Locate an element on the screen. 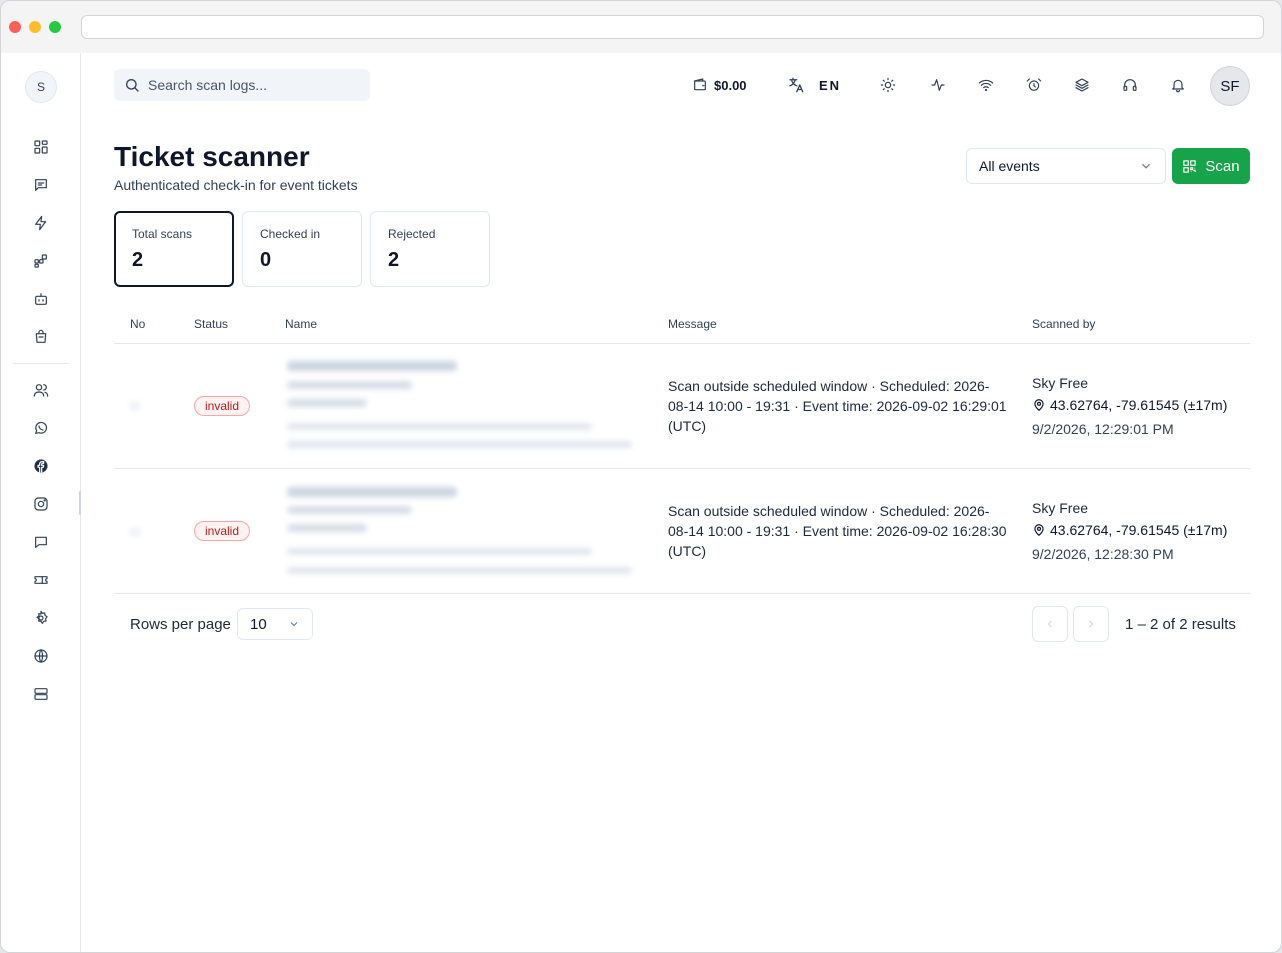  bolt-icon is located at coordinates (41, 223).